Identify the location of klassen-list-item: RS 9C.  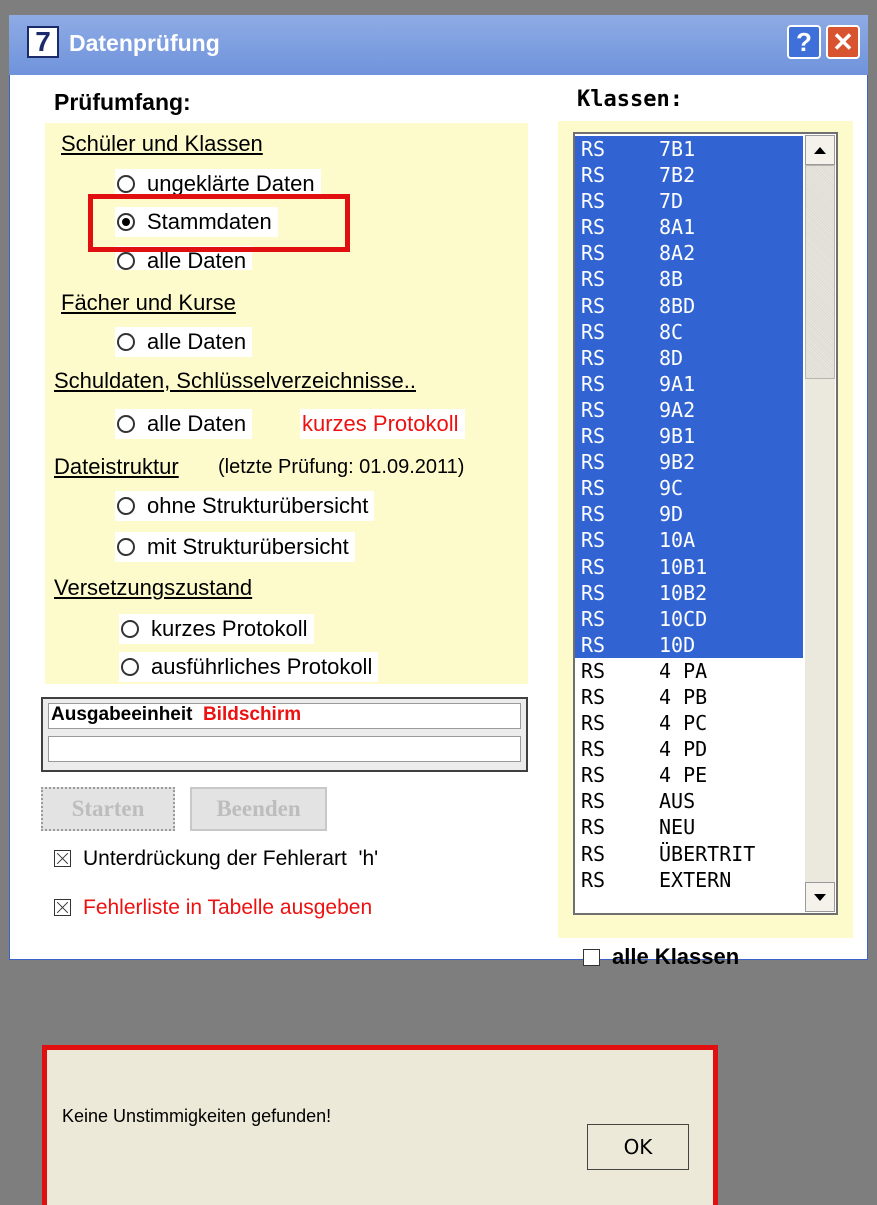
(689, 488).